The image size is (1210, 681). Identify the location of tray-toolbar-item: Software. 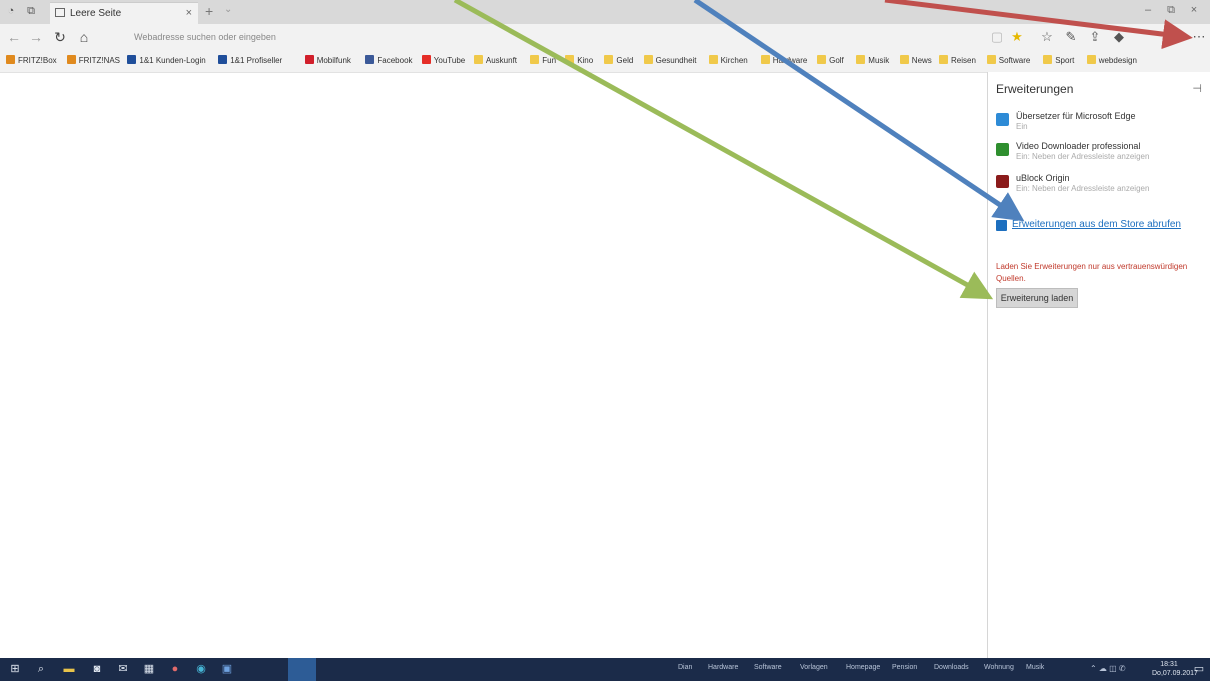
(768, 667).